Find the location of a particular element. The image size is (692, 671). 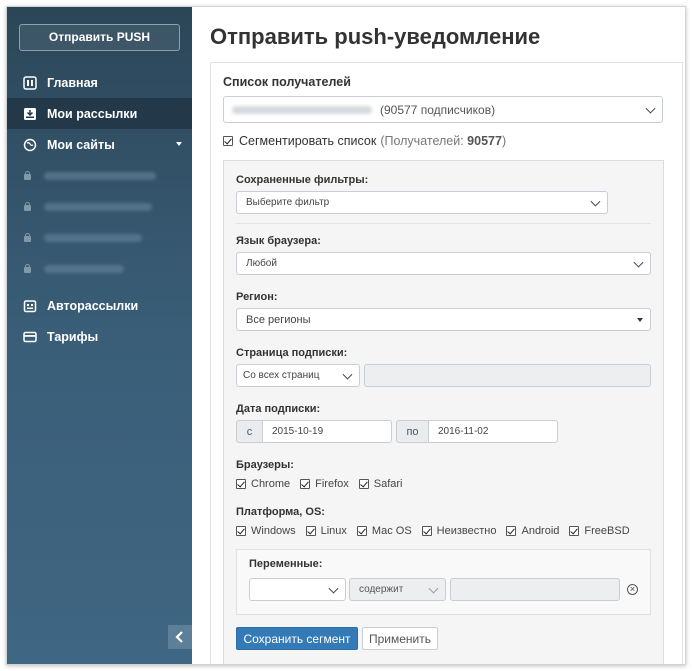

recipients-count-text: (90577 подписчиков) is located at coordinates (438, 109).